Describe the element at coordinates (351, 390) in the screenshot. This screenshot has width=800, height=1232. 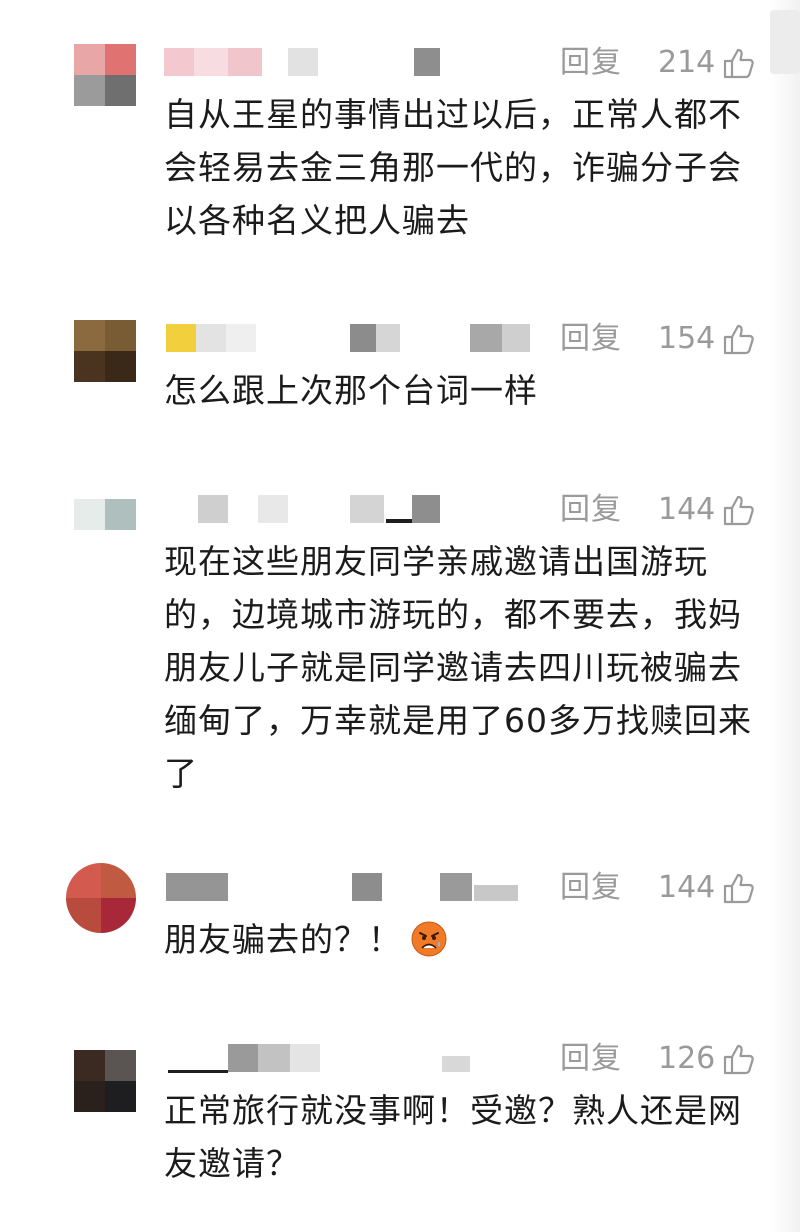
I see `comment-text: 怎么跟上次那个台词一样` at that location.